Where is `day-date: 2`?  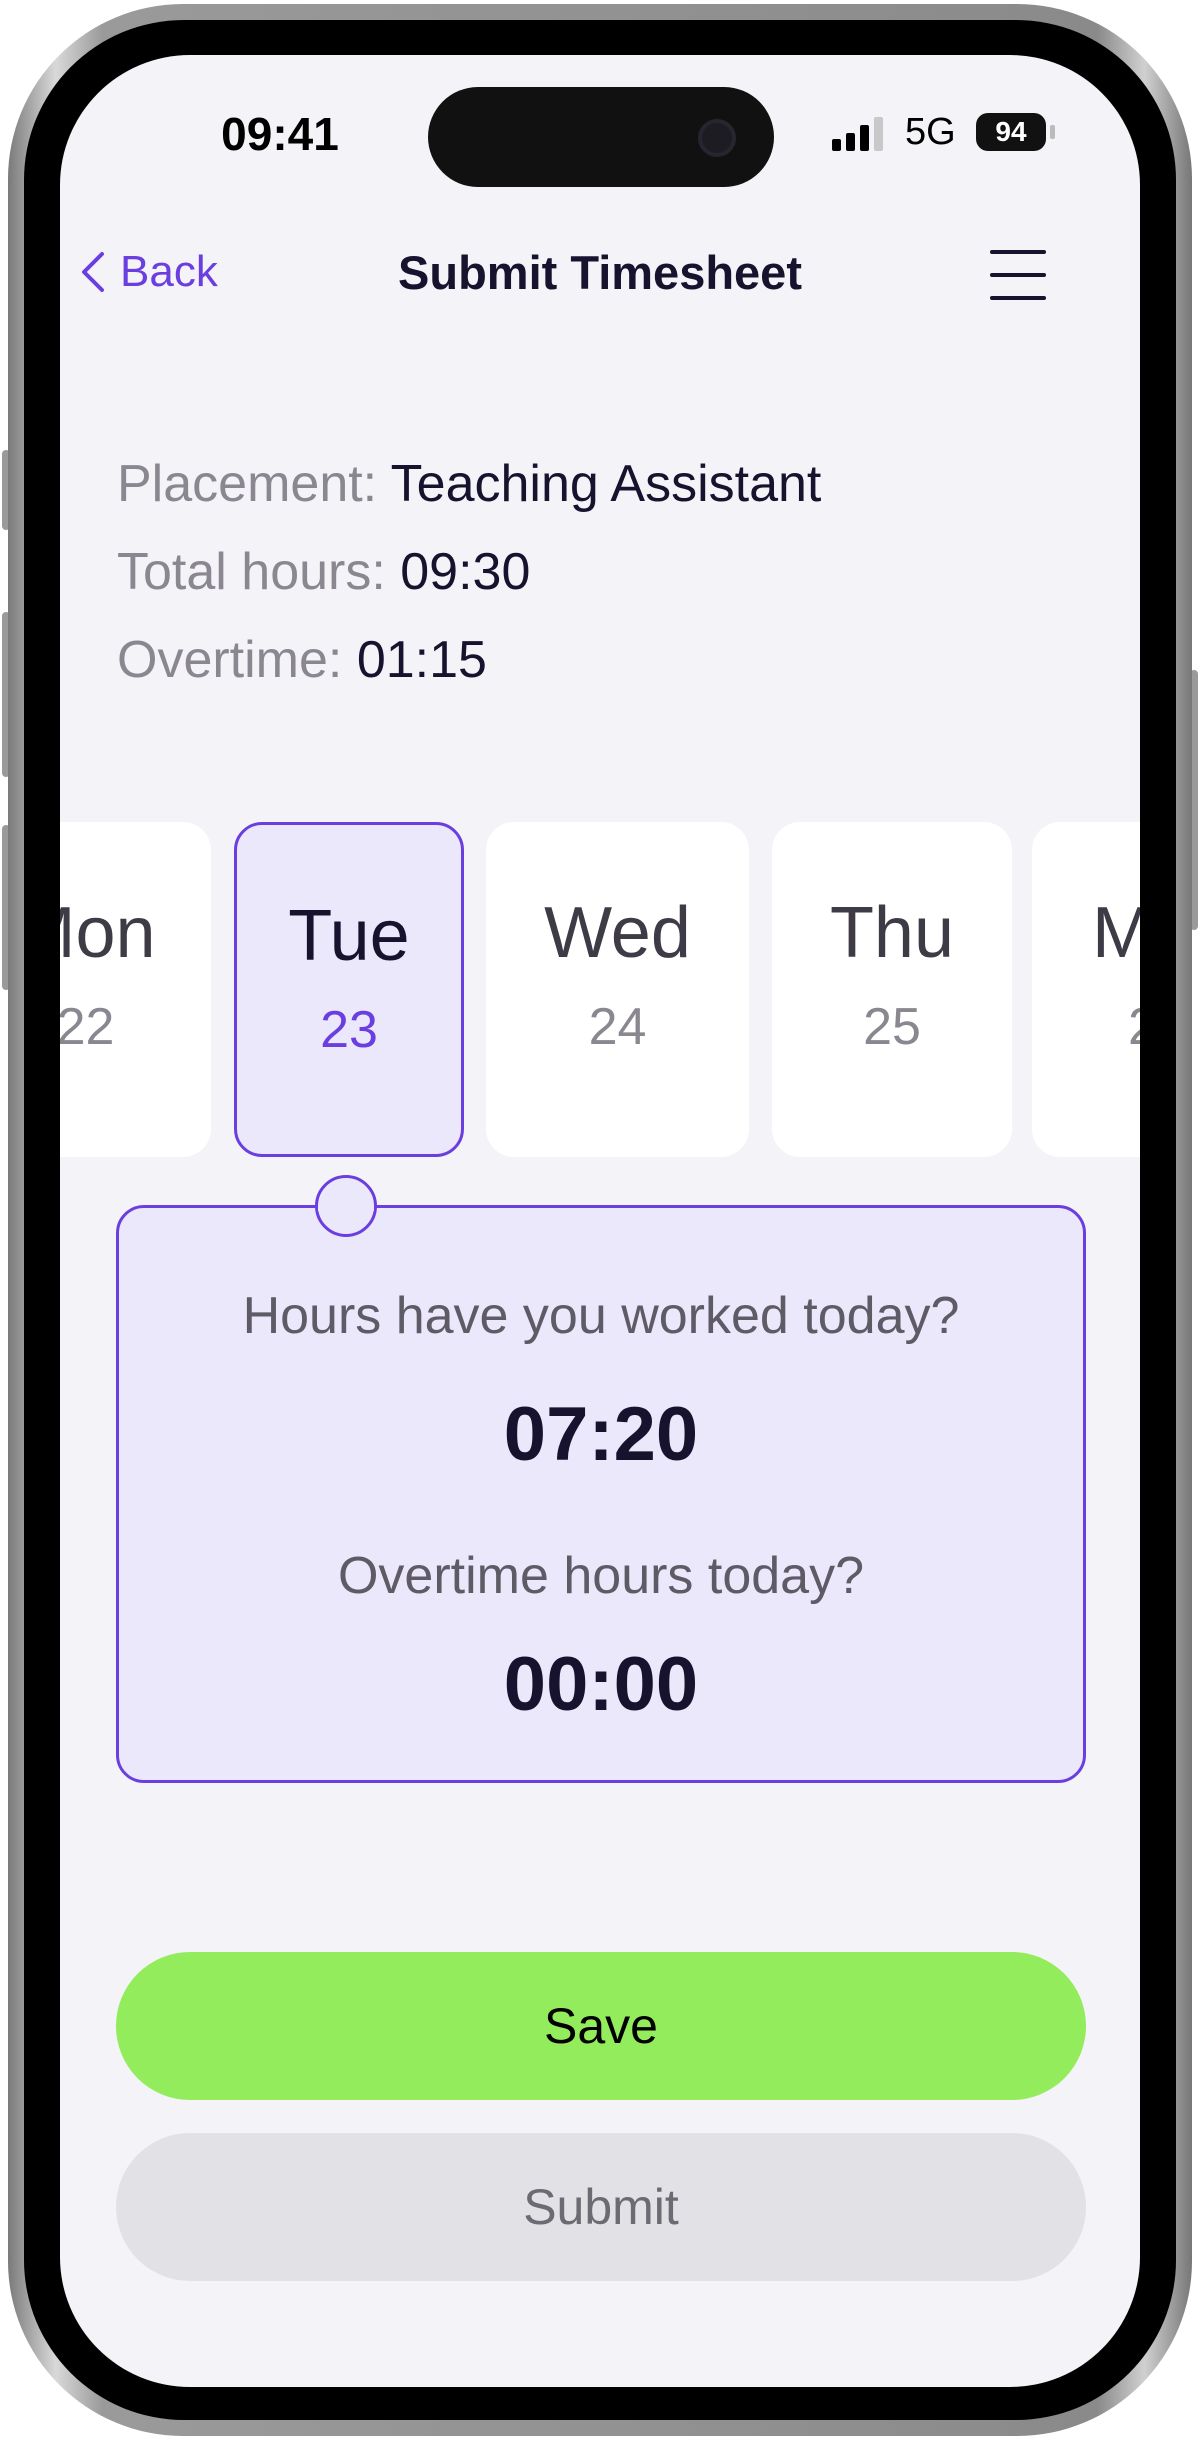 day-date: 2 is located at coordinates (1134, 1027).